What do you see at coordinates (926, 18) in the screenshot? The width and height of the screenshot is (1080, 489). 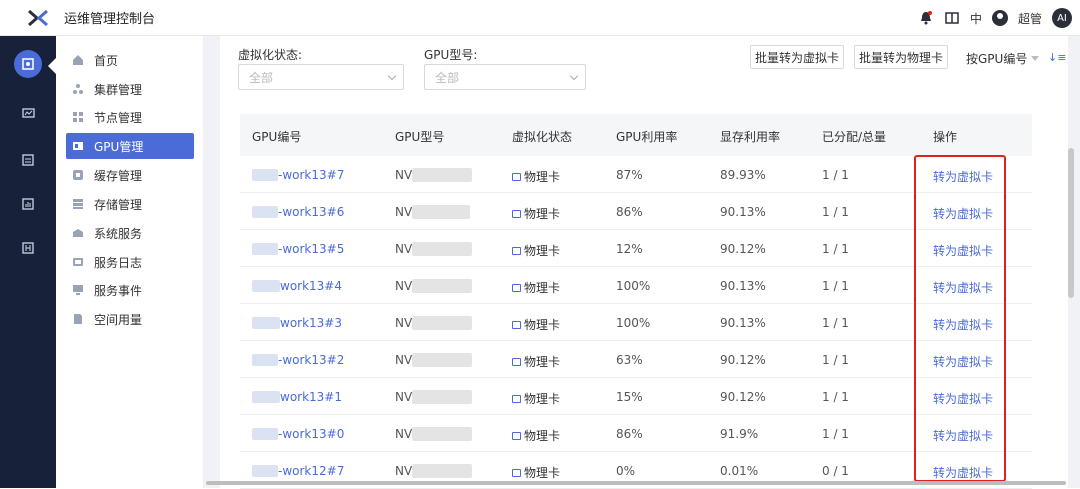 I see `notification-bell-icon` at bounding box center [926, 18].